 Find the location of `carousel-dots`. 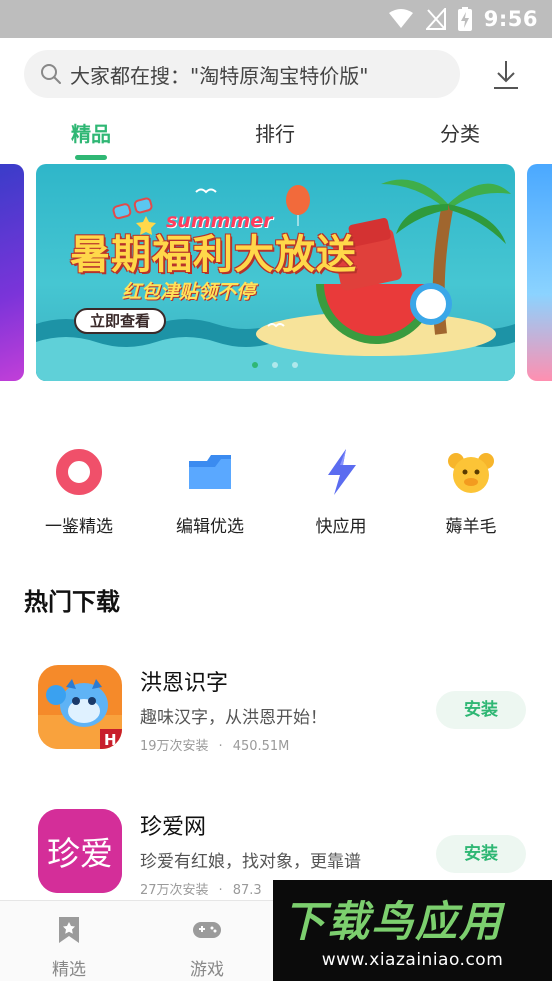

carousel-dots is located at coordinates (275, 365).